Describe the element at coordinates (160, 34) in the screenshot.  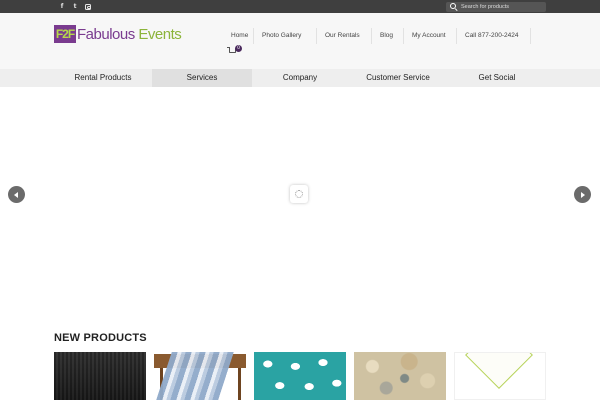
I see `logo-text-secondary: Events` at that location.